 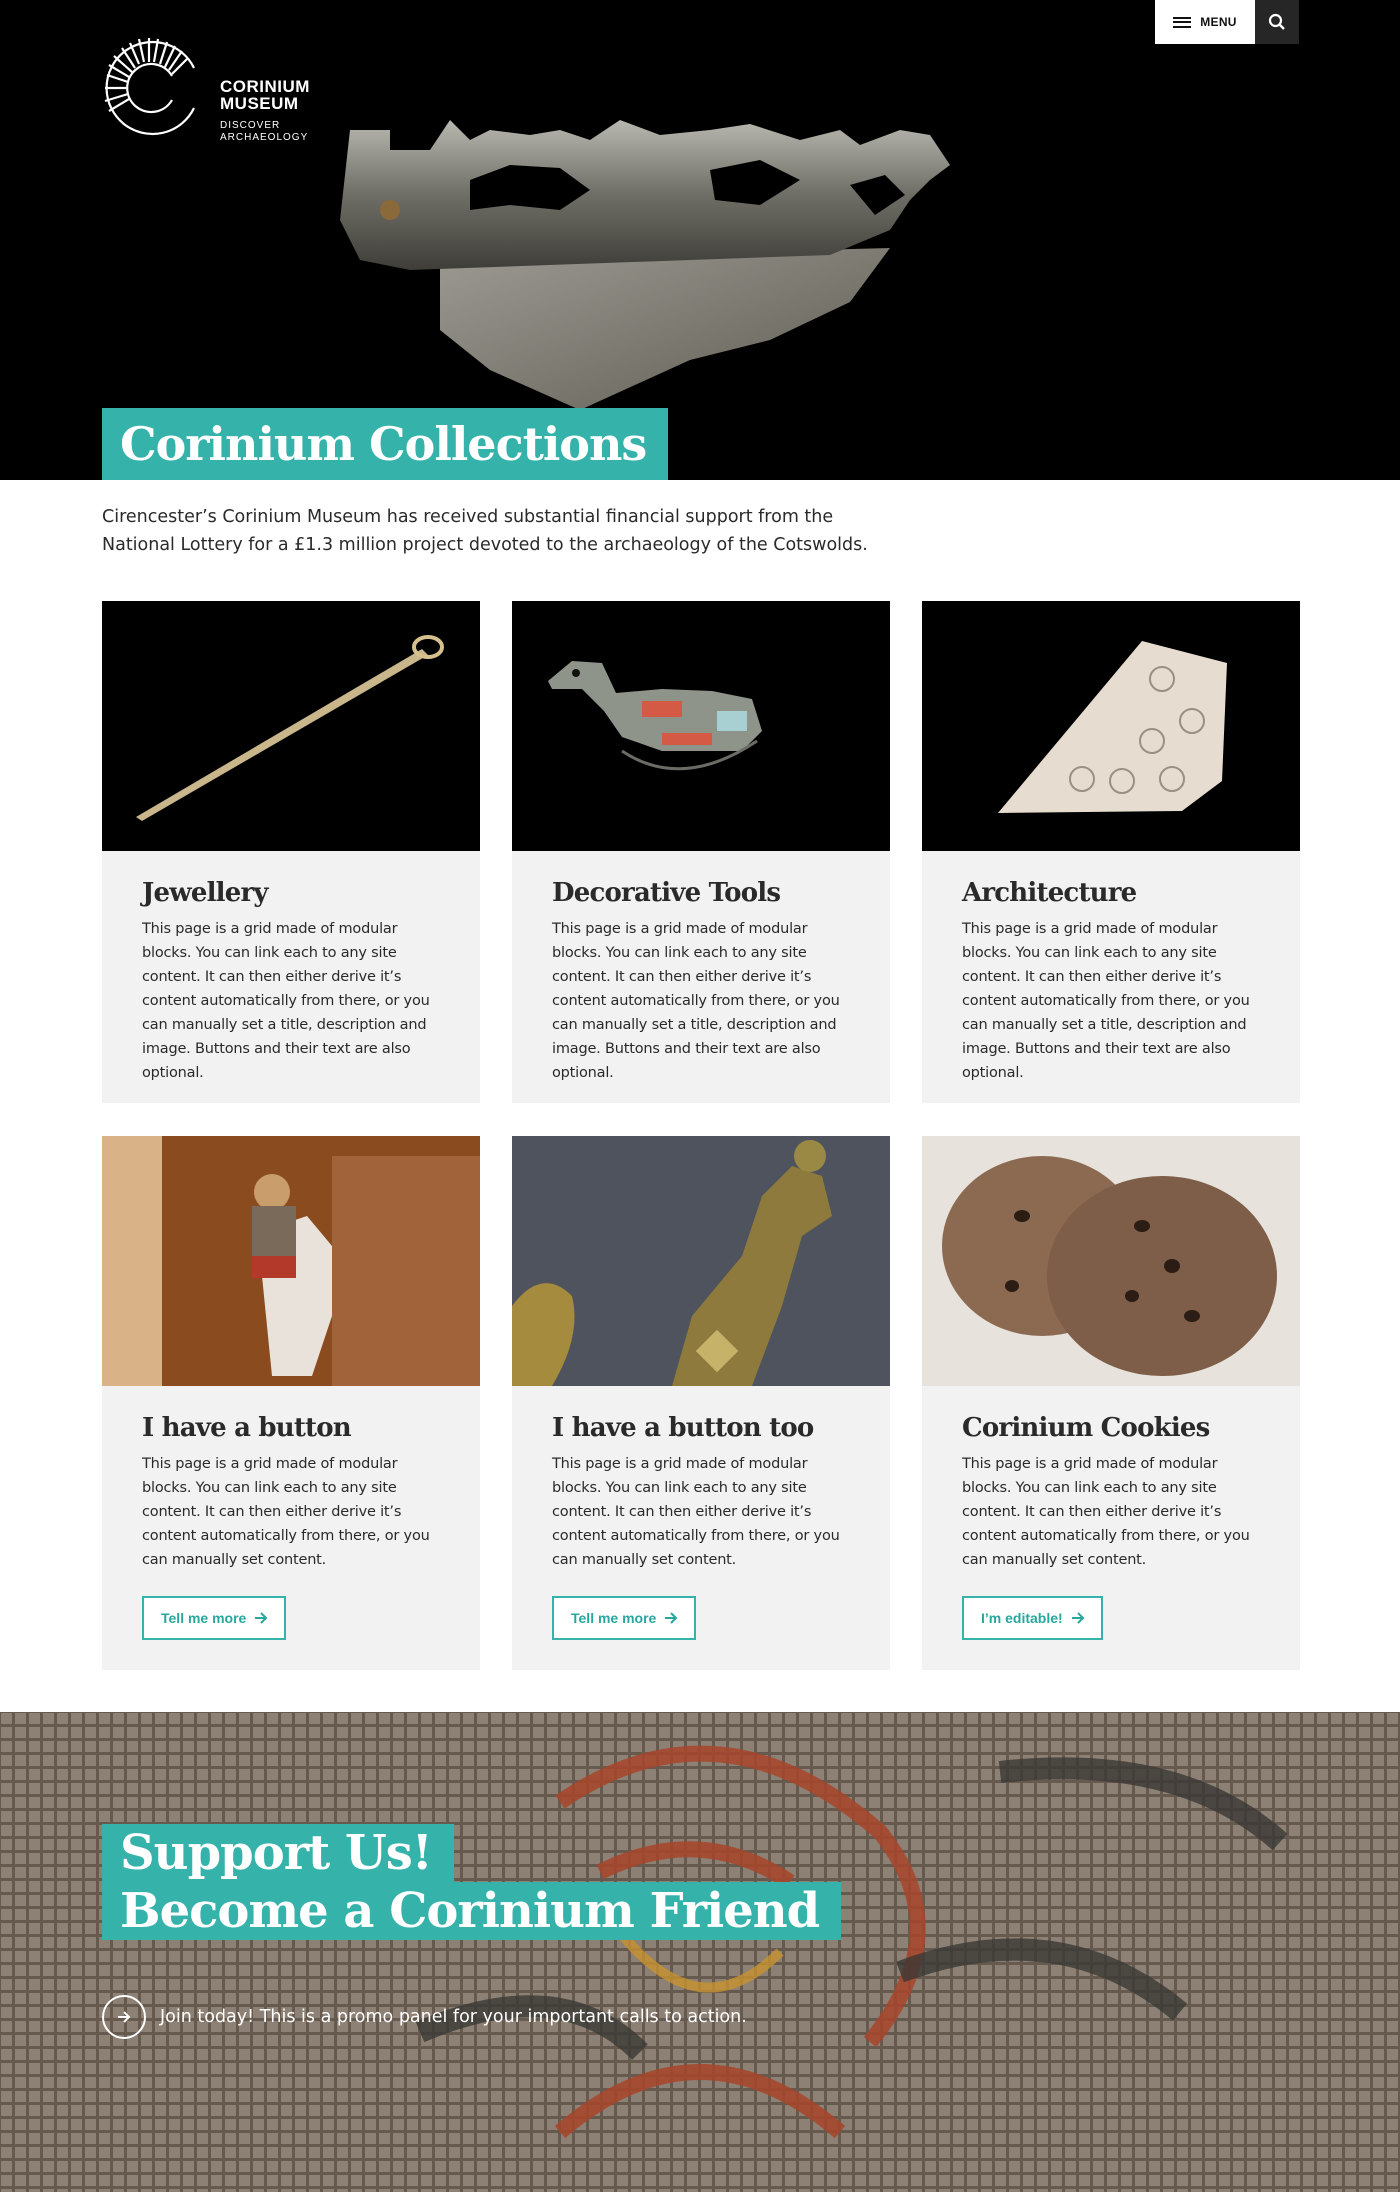 I want to click on logo-tagline-line1: DISCOVER, so click(x=250, y=125).